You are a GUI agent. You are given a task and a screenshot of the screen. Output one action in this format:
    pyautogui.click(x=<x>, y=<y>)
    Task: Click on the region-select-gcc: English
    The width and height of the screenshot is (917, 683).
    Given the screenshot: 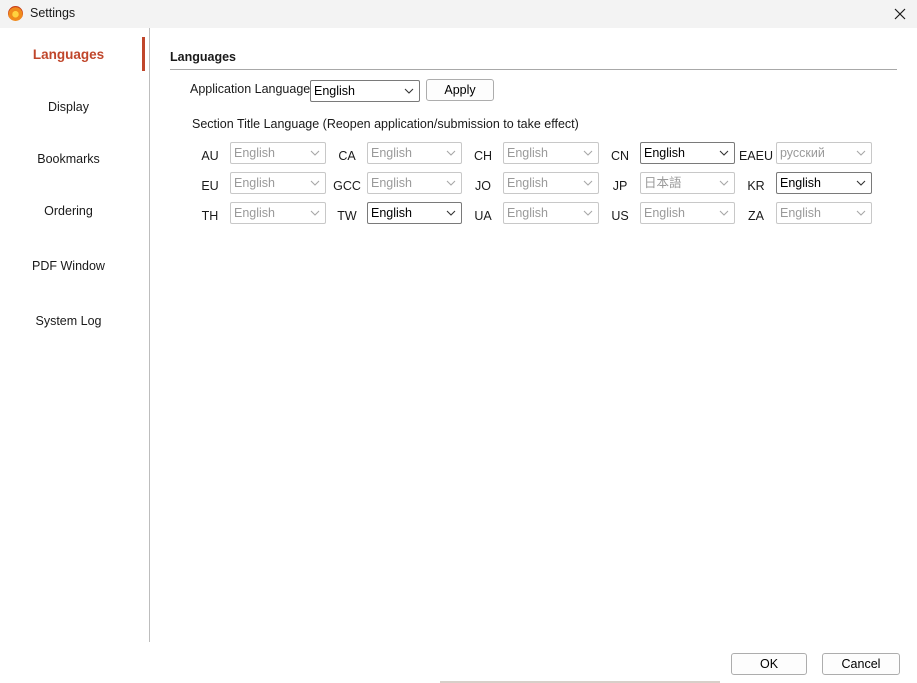 What is the action you would take?
    pyautogui.click(x=414, y=183)
    